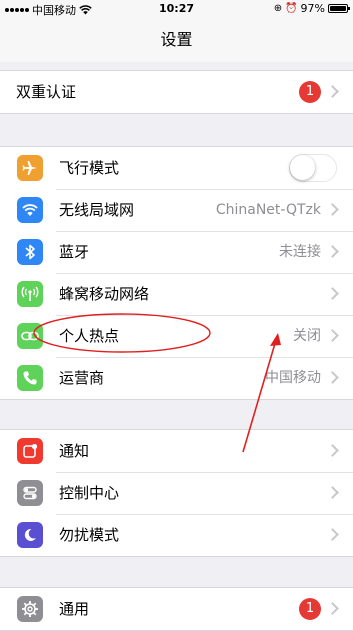 The height and width of the screenshot is (631, 353). I want to click on row-label: 蜂窝移动网络, so click(104, 294).